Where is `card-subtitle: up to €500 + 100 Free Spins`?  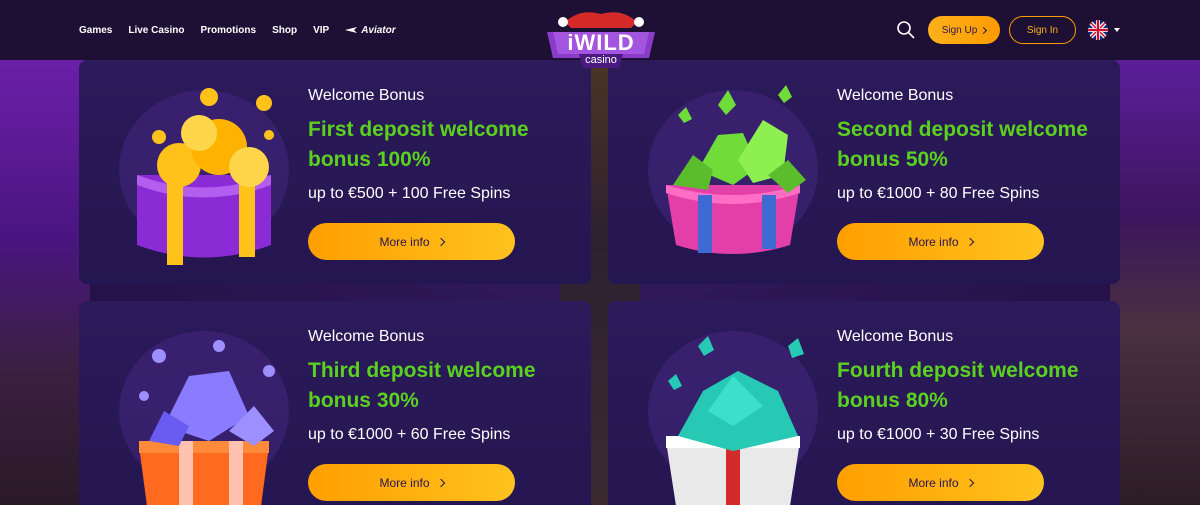
card-subtitle: up to €500 + 100 Free Spins is located at coordinates (409, 193).